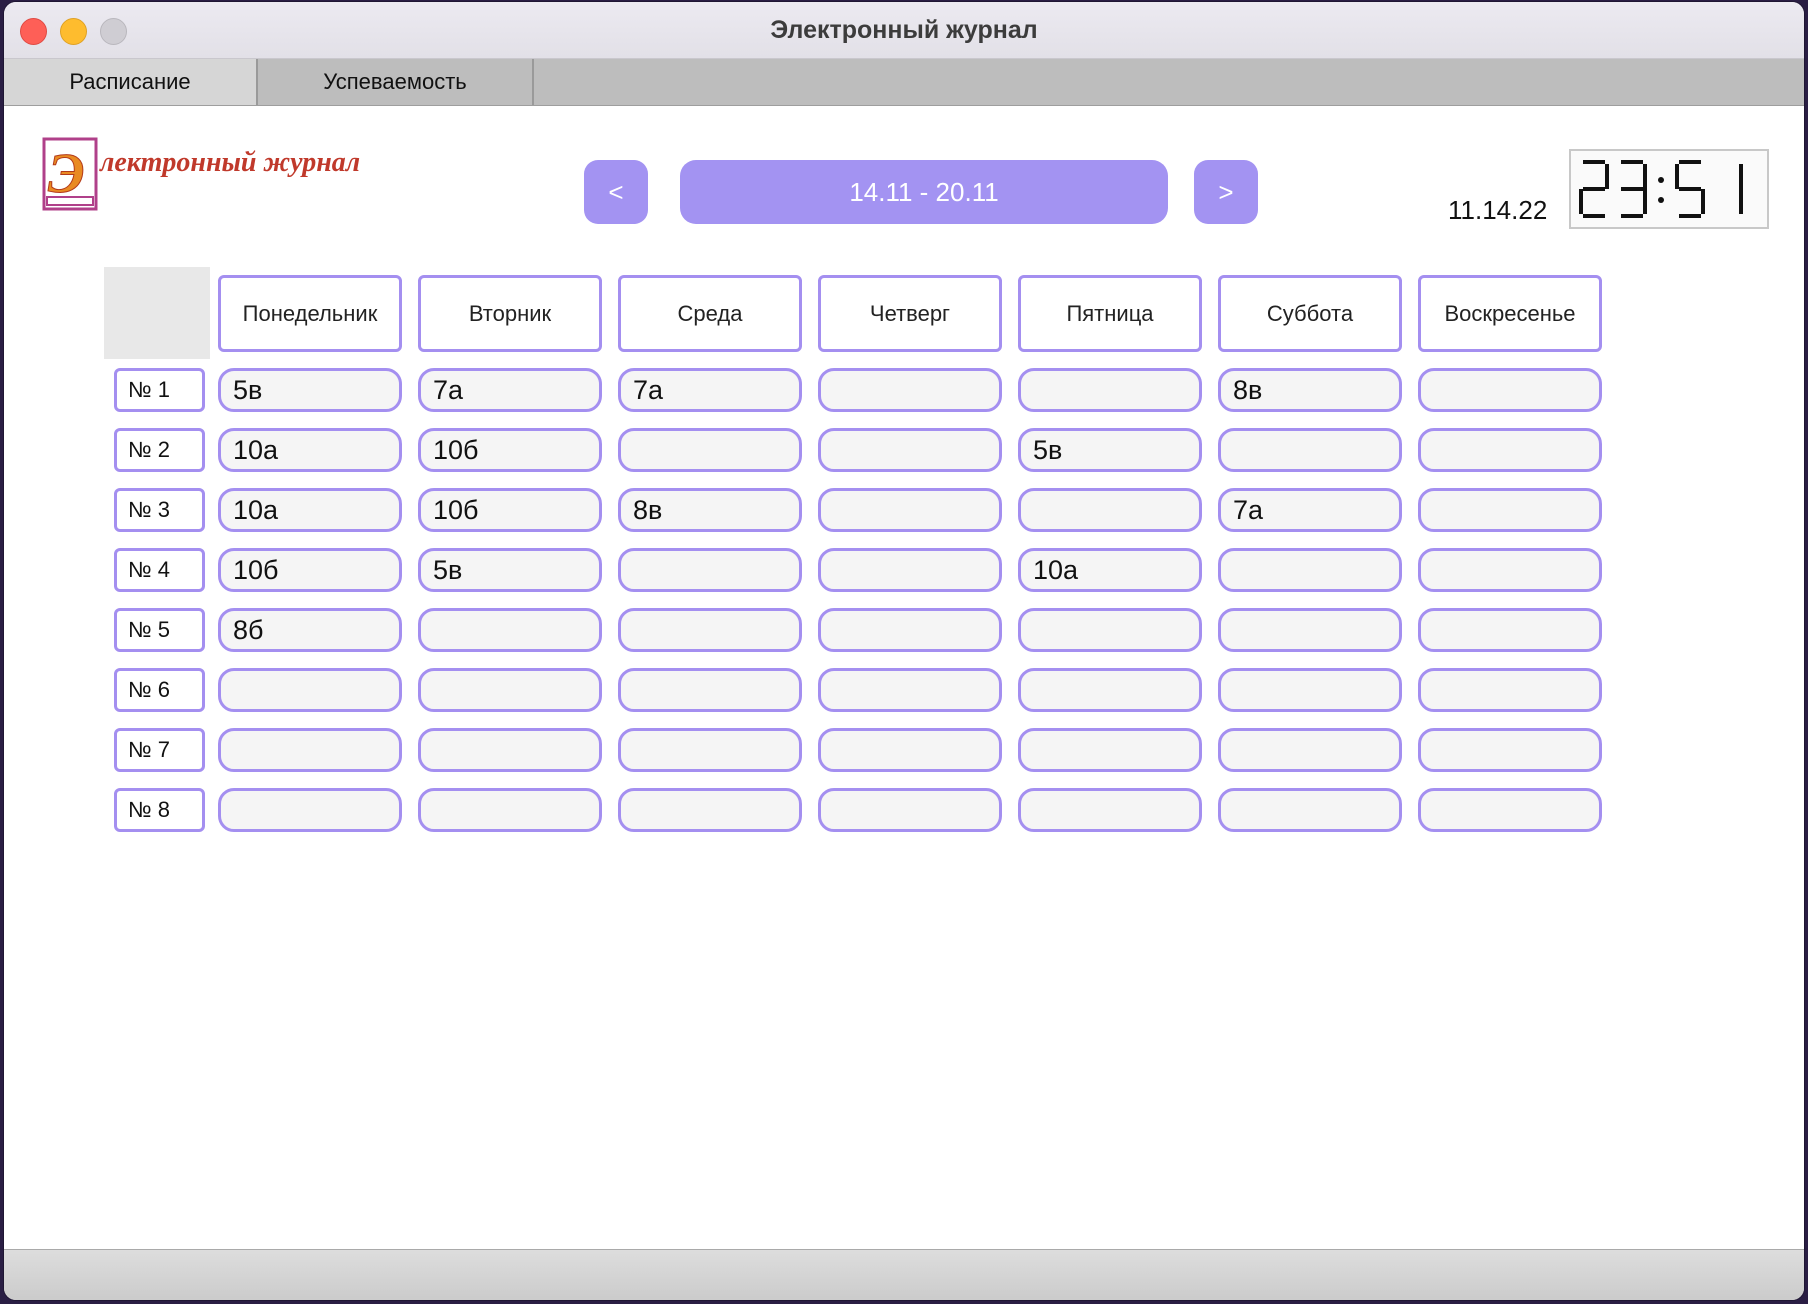 The height and width of the screenshot is (1304, 1808). What do you see at coordinates (310, 630) in the screenshot?
I see `schedule-cell: 8б` at bounding box center [310, 630].